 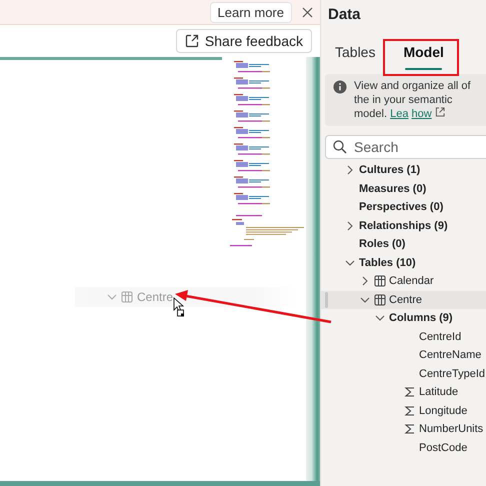 I want to click on tree-item: Centre, so click(x=403, y=299).